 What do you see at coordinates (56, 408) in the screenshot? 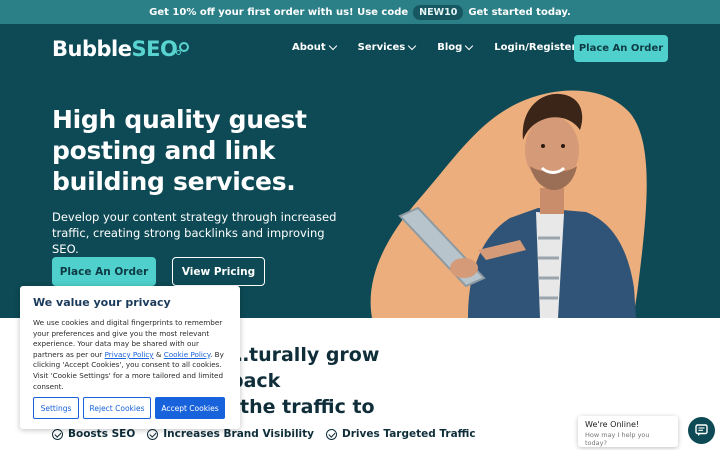
I see `cookie-settings-button: Settings` at bounding box center [56, 408].